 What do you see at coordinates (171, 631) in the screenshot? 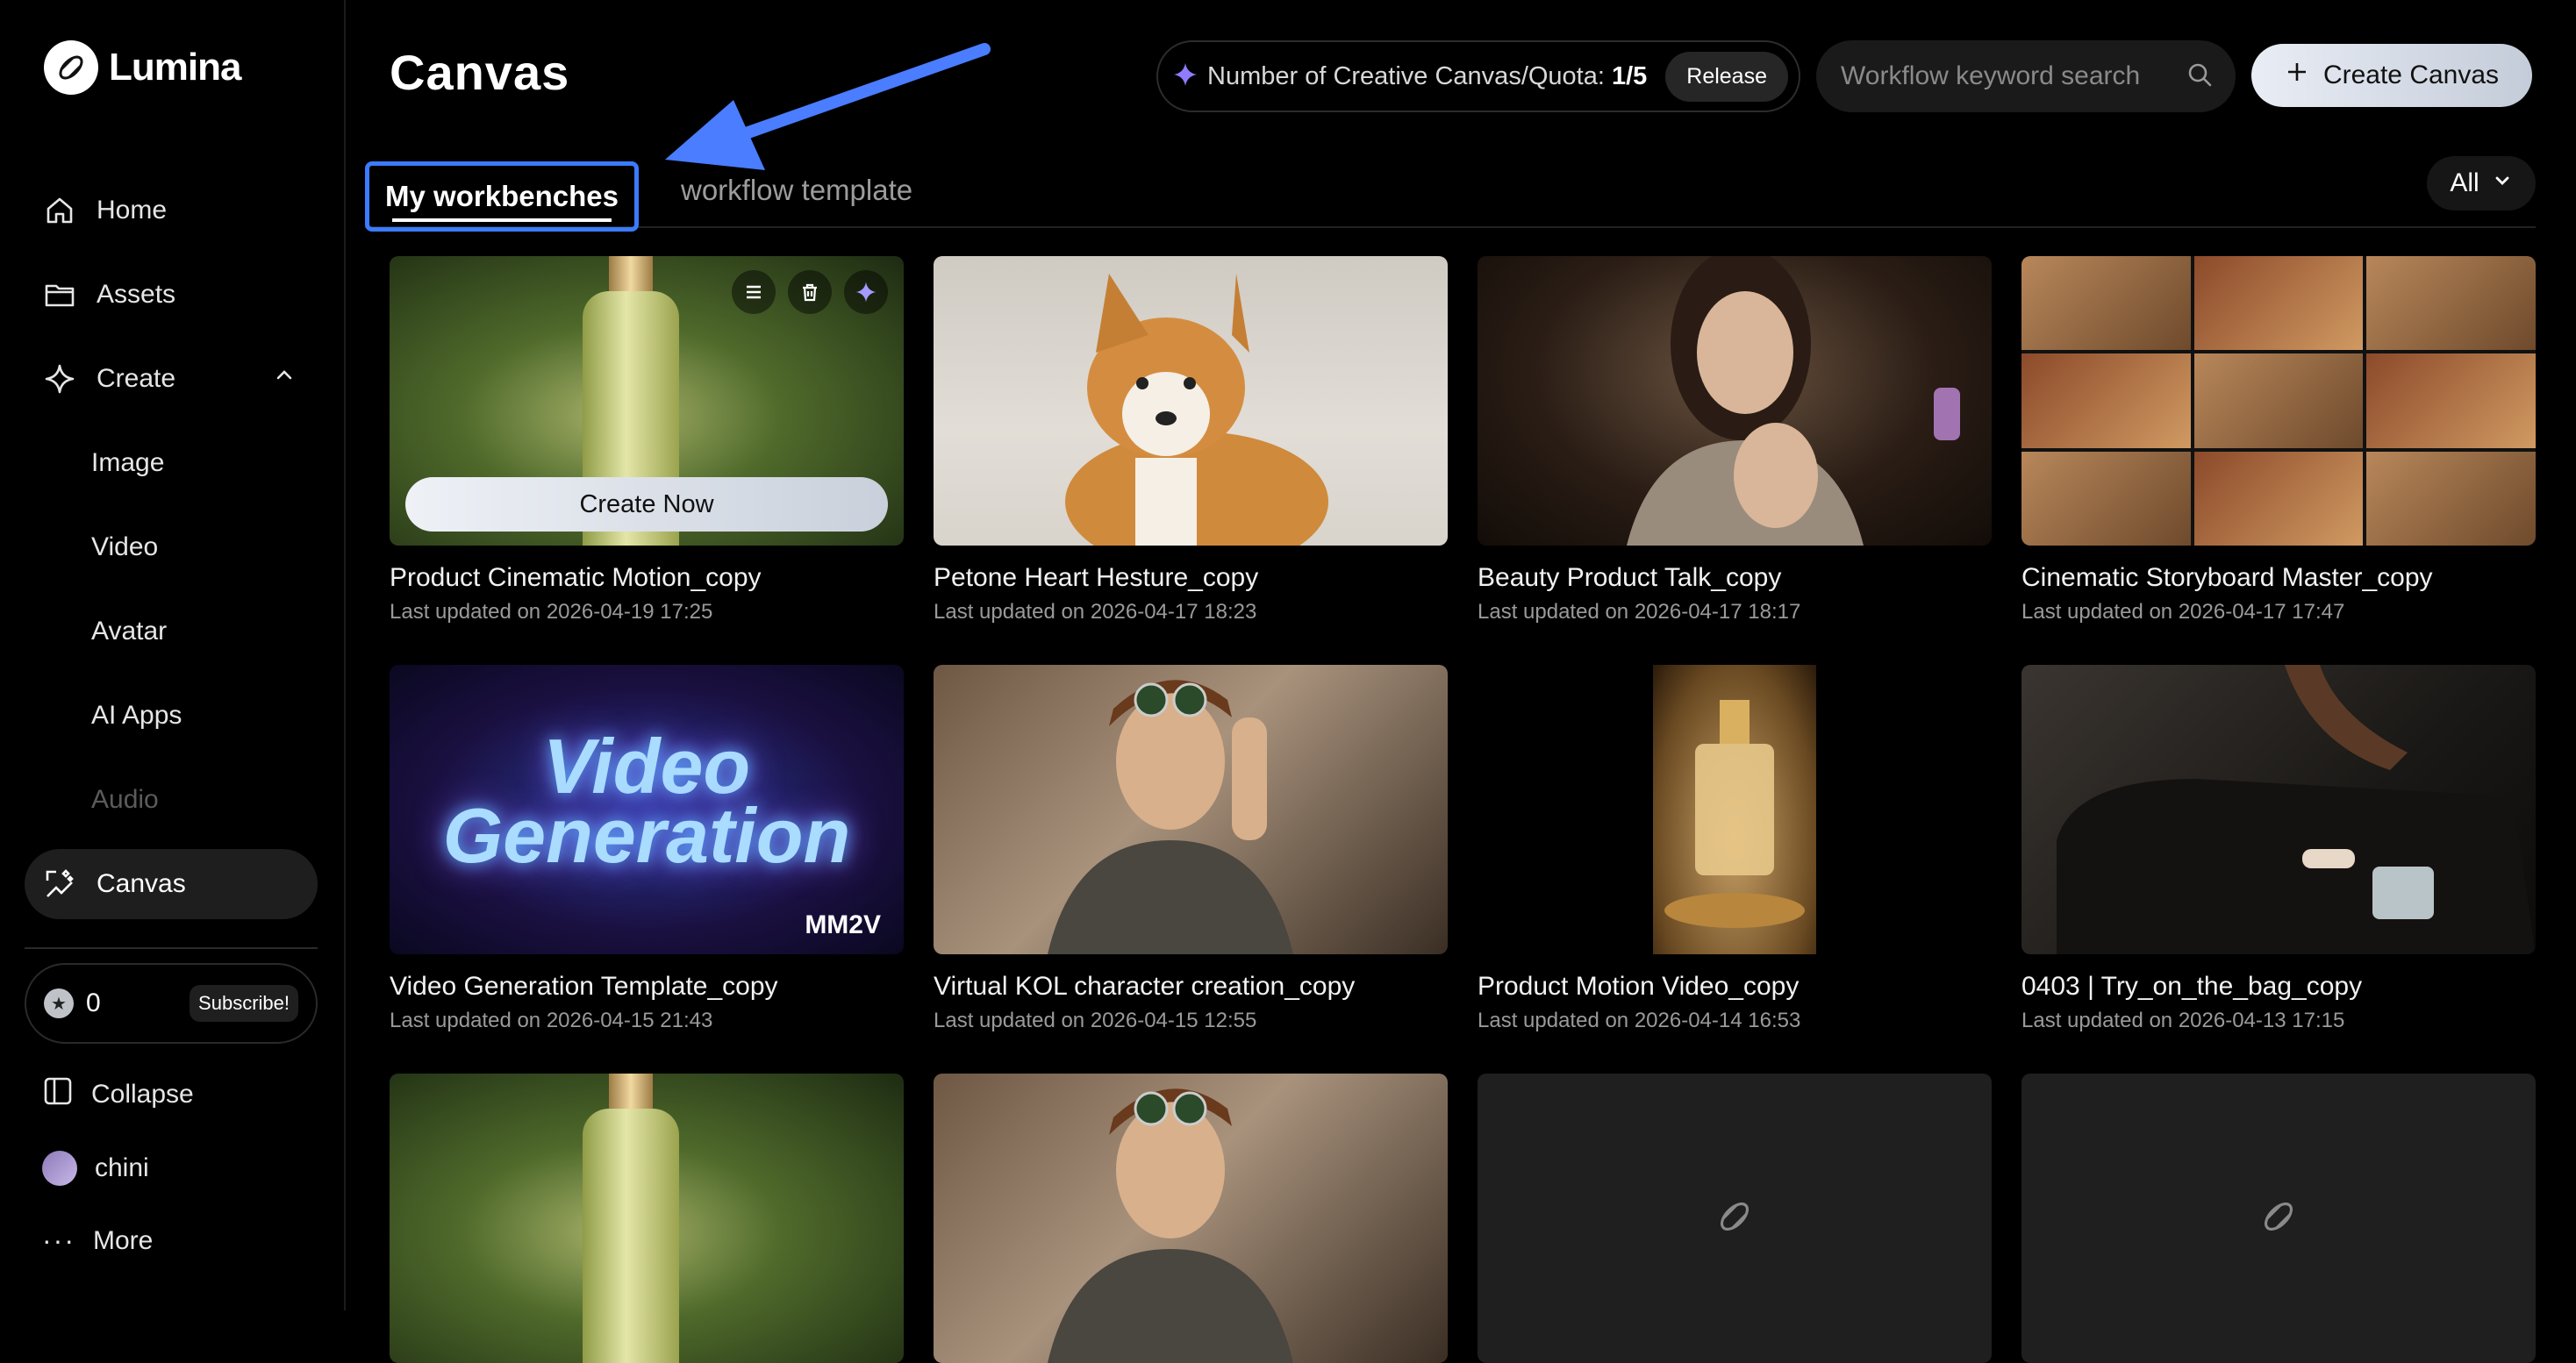
I see `nav-avatar: Avatar` at bounding box center [171, 631].